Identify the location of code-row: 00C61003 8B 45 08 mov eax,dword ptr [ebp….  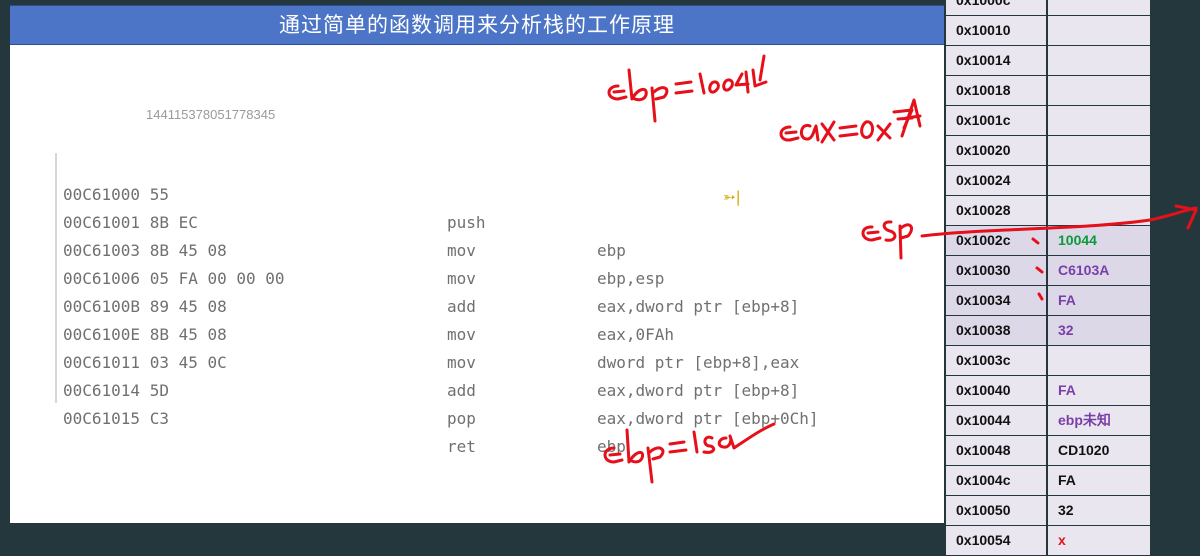
(431, 262).